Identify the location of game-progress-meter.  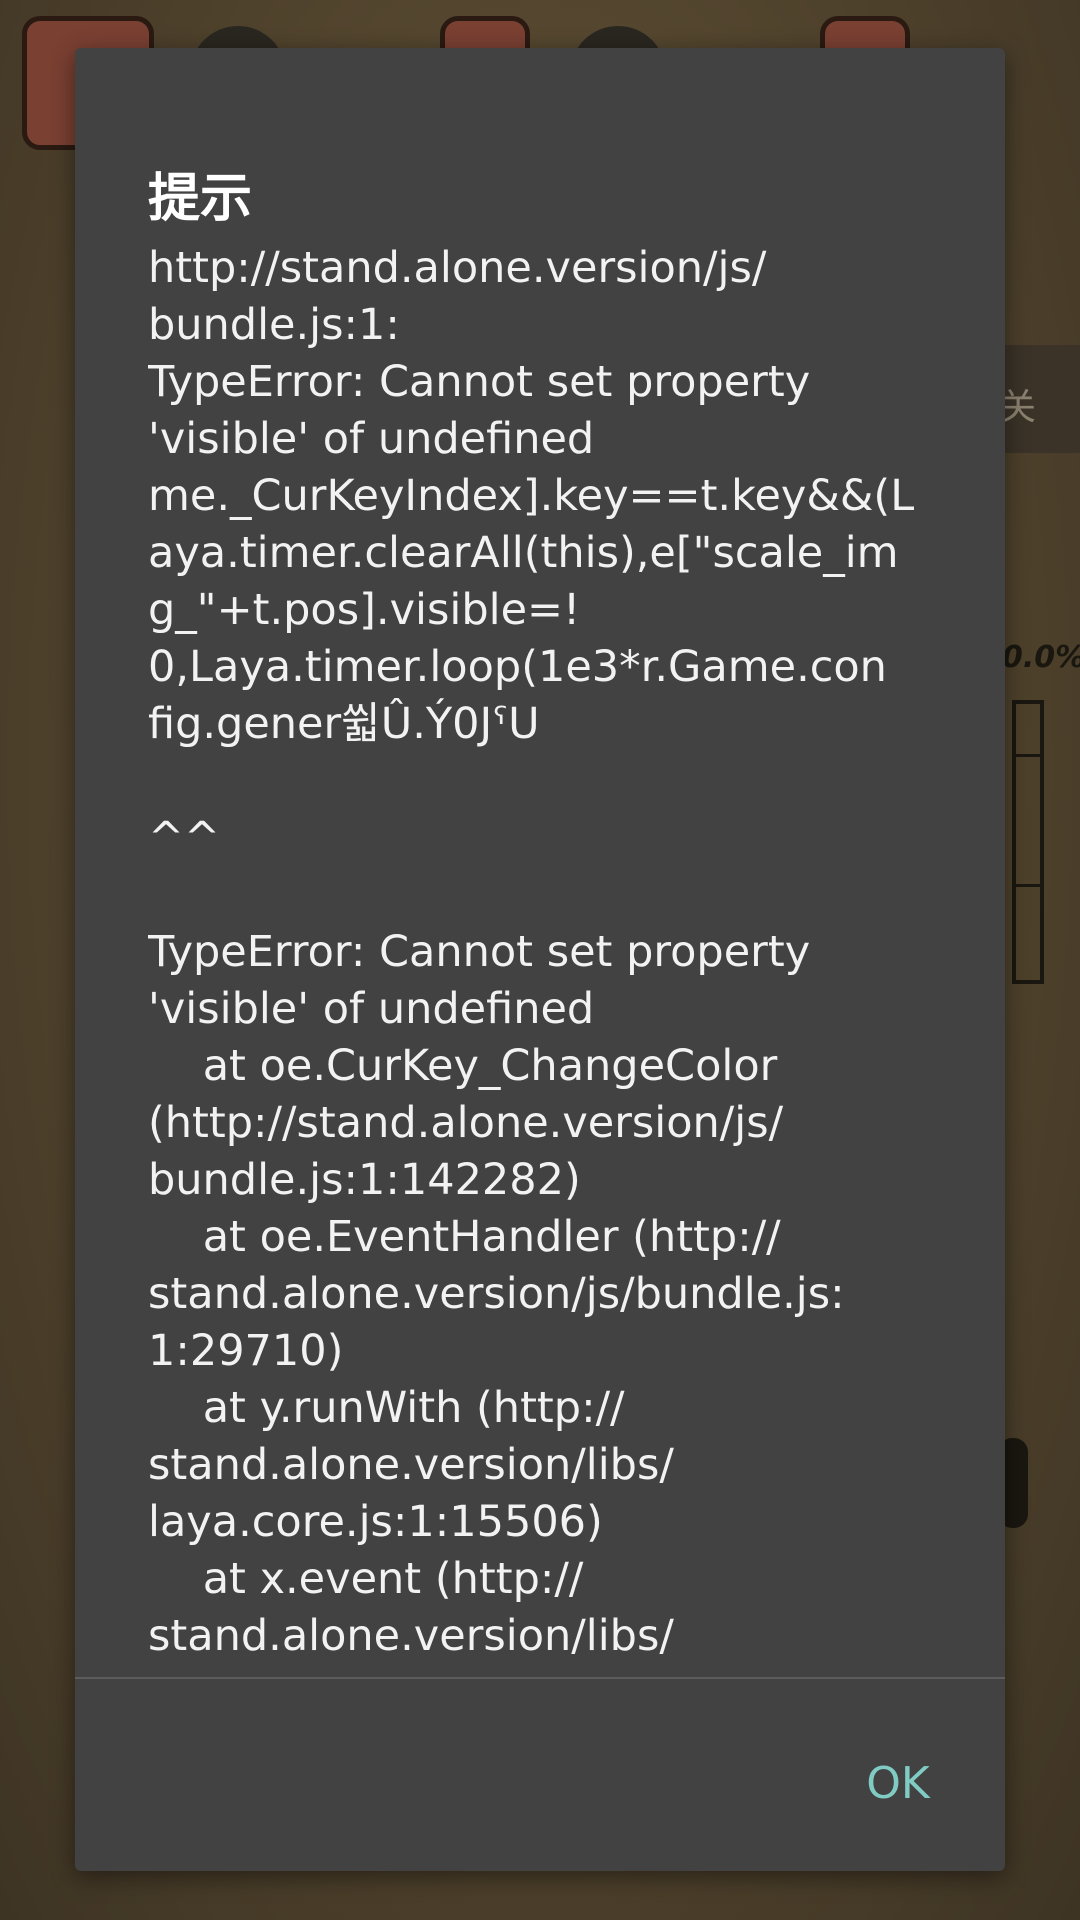
(1028, 842).